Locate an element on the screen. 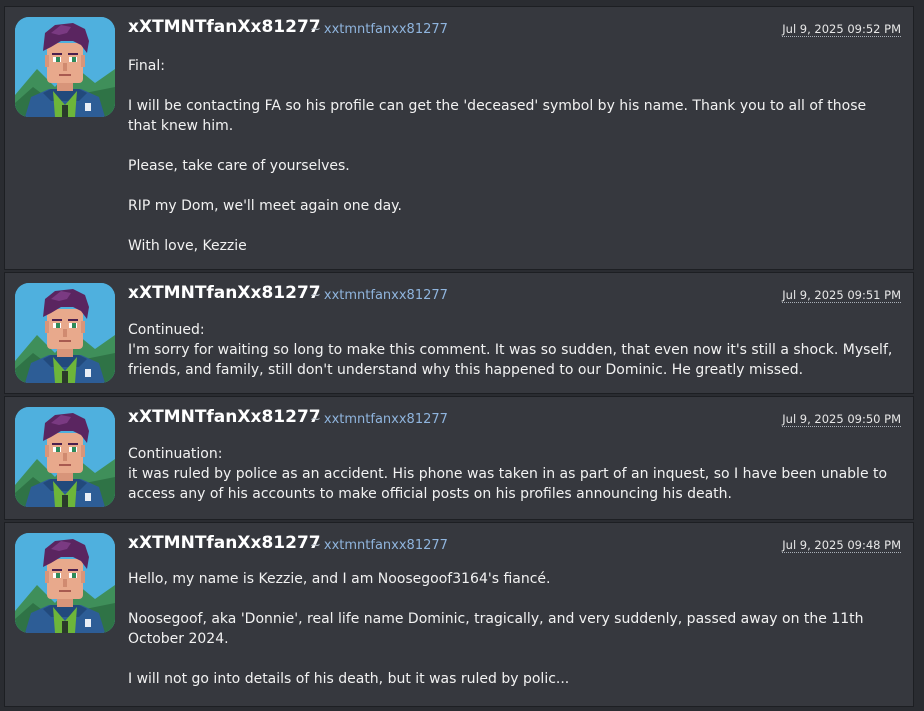 The height and width of the screenshot is (711, 924). comment-paragraph: With love, Kezzie is located at coordinates (187, 246).